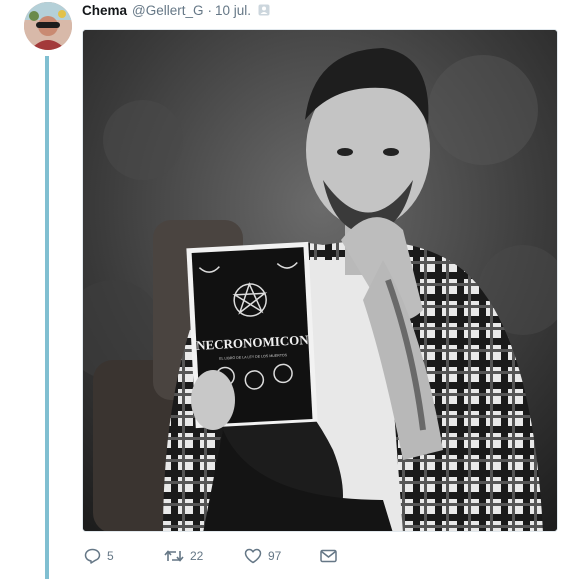 The height and width of the screenshot is (579, 561). What do you see at coordinates (275, 556) in the screenshot?
I see `like-count: 97` at bounding box center [275, 556].